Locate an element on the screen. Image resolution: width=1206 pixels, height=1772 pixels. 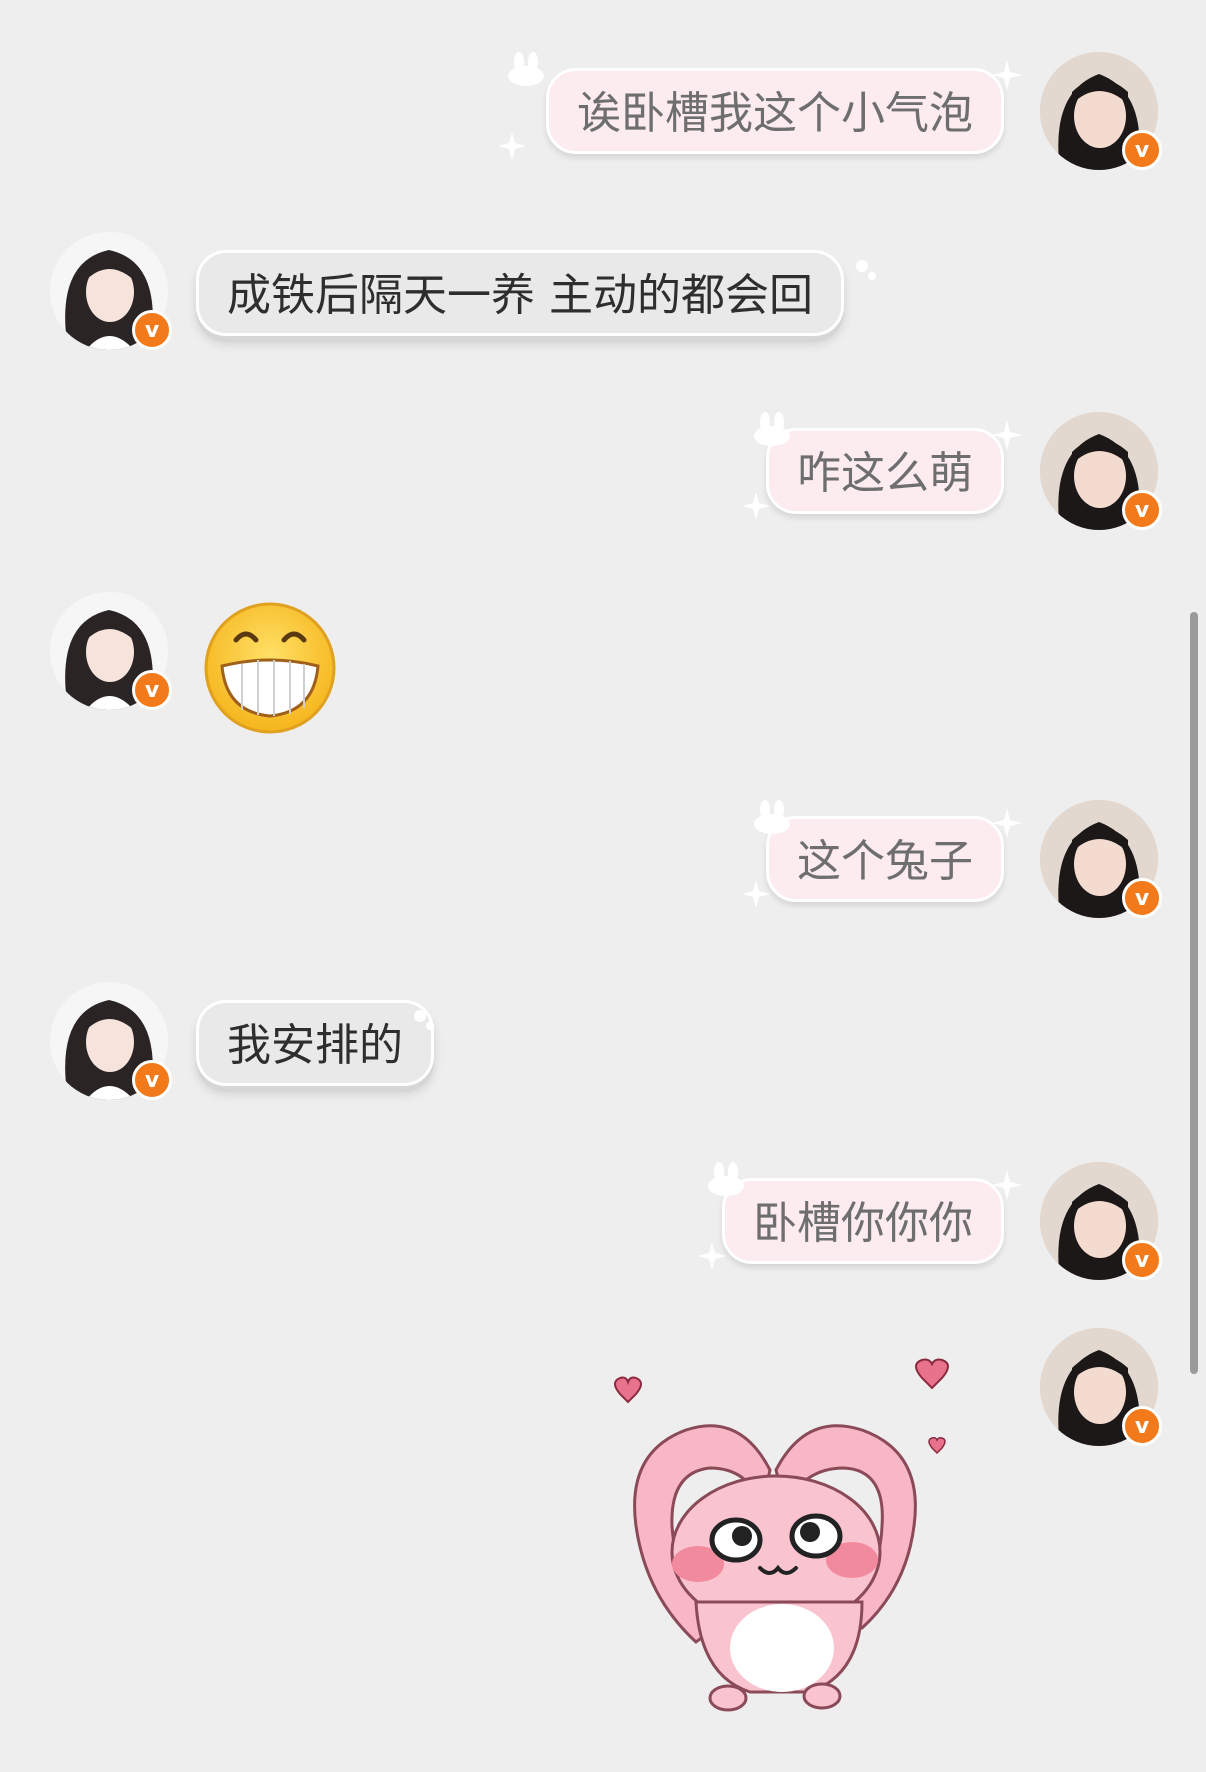
message-row: v is located at coordinates (603, 667).